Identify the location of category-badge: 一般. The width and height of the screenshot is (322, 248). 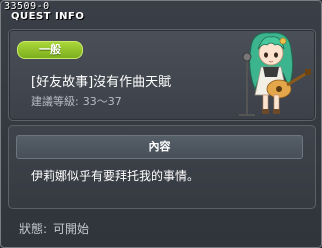
(50, 50).